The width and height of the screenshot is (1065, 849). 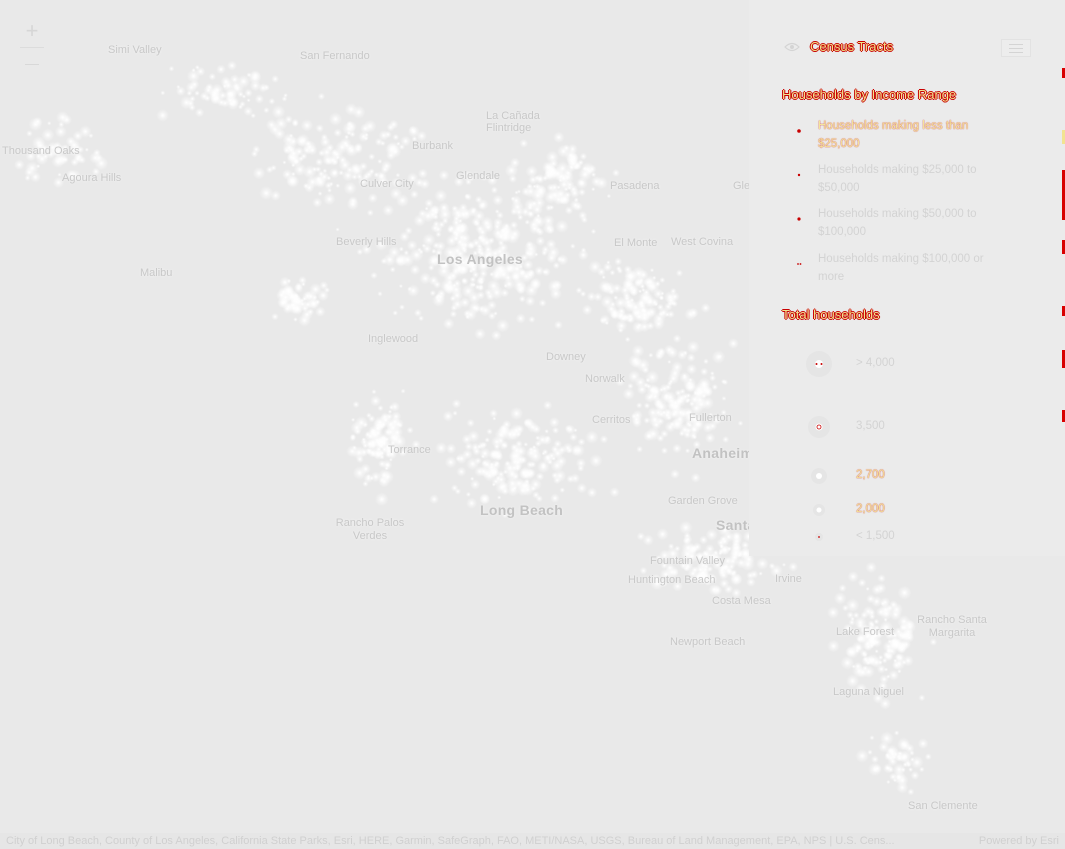 What do you see at coordinates (1019, 841) in the screenshot?
I see `powered-by-link: Powered by Esri` at bounding box center [1019, 841].